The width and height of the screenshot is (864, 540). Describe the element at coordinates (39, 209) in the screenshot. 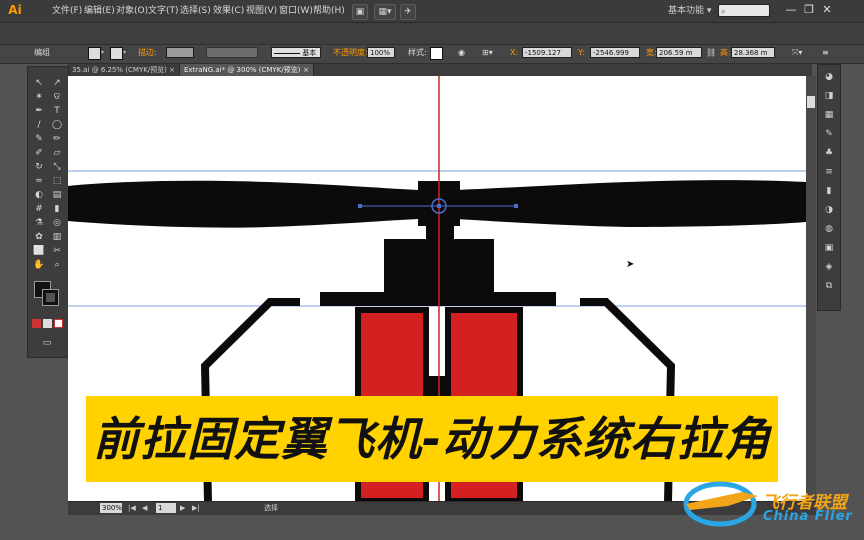

I see `mesh-icon: #` at that location.